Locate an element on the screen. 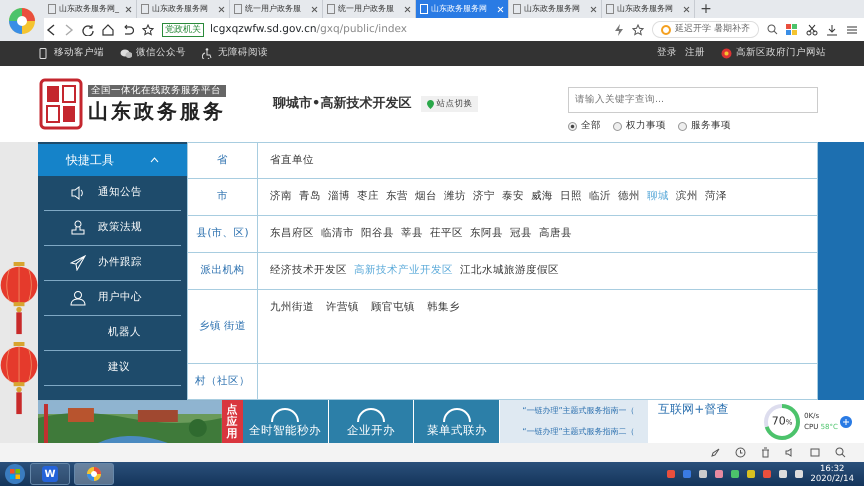 The height and width of the screenshot is (486, 864). lightning-icon is located at coordinates (619, 30).